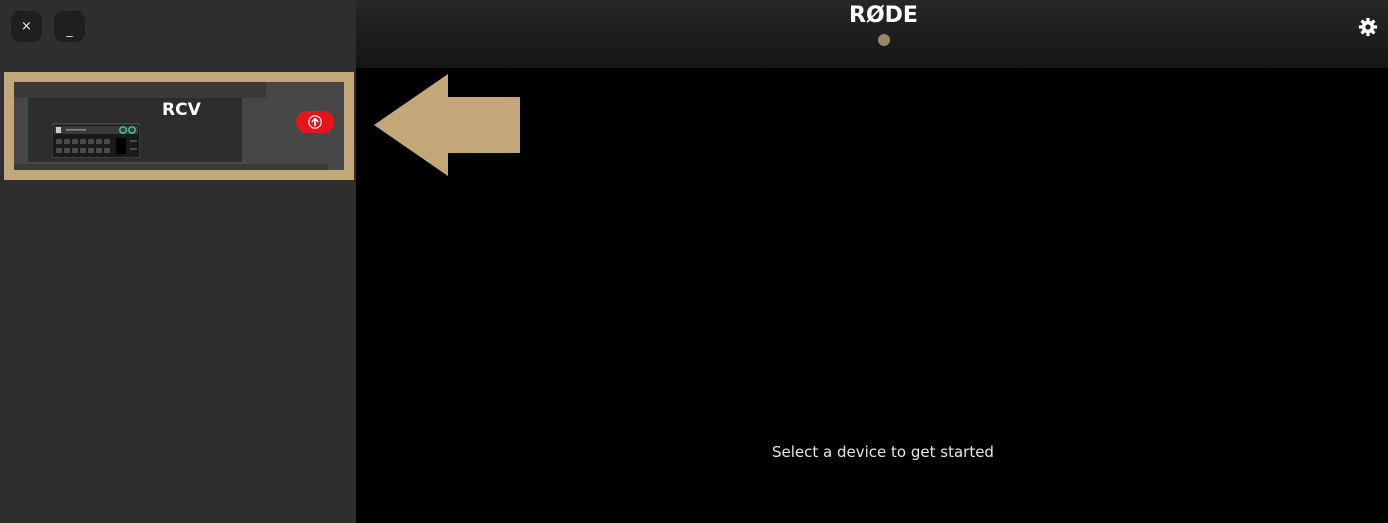 The image size is (1388, 523). I want to click on device-thumbnail: RCV, so click(135, 130).